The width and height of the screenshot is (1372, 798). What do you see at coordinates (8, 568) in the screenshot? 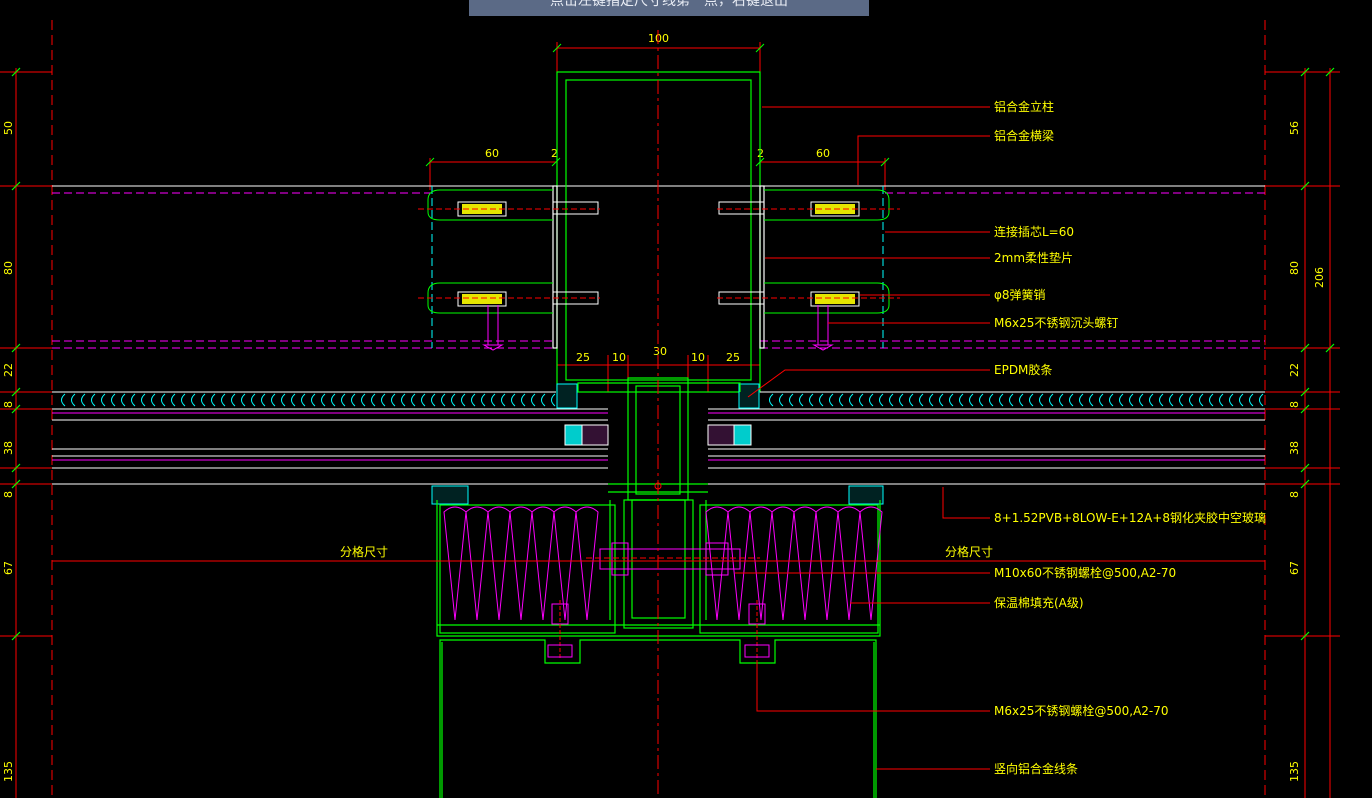
I see `left-dim-7: 67` at bounding box center [8, 568].